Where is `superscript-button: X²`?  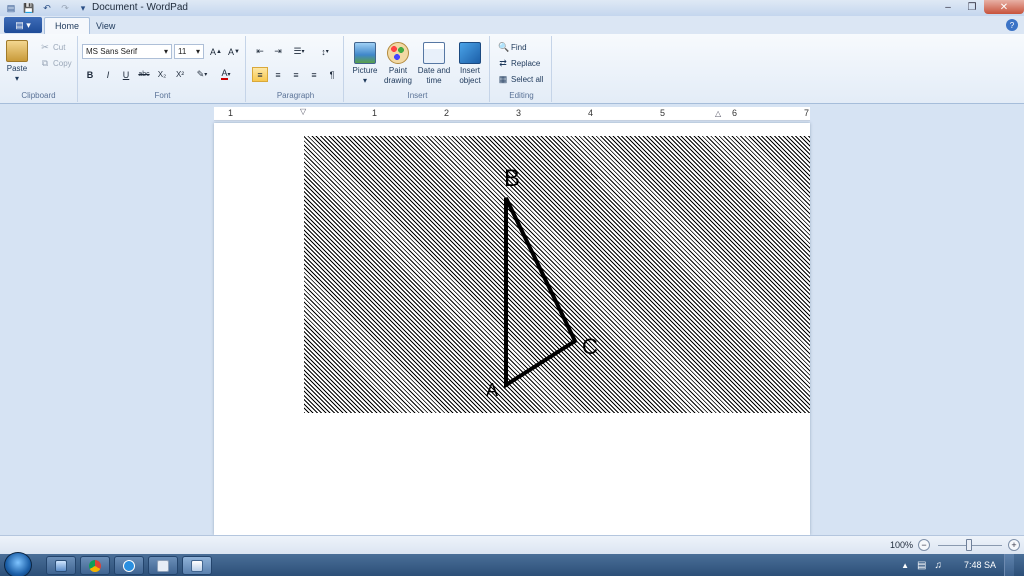 superscript-button: X² is located at coordinates (180, 74).